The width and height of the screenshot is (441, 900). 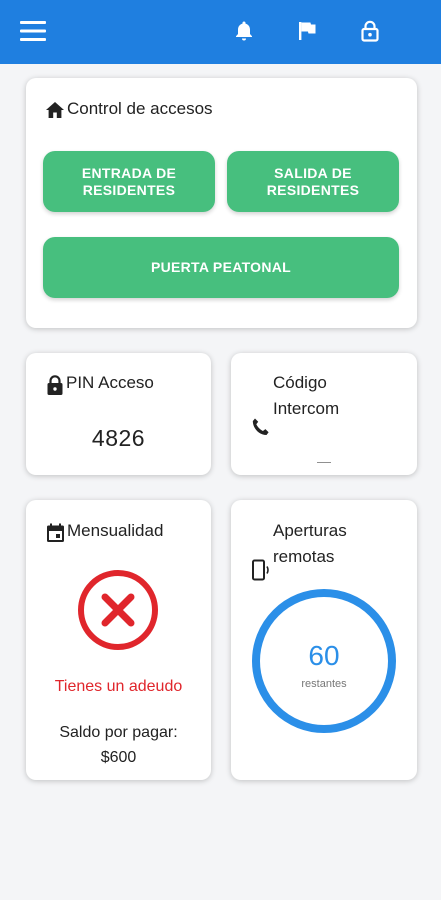 I want to click on balance-label: Saldo por pagar:, so click(x=118, y=732).